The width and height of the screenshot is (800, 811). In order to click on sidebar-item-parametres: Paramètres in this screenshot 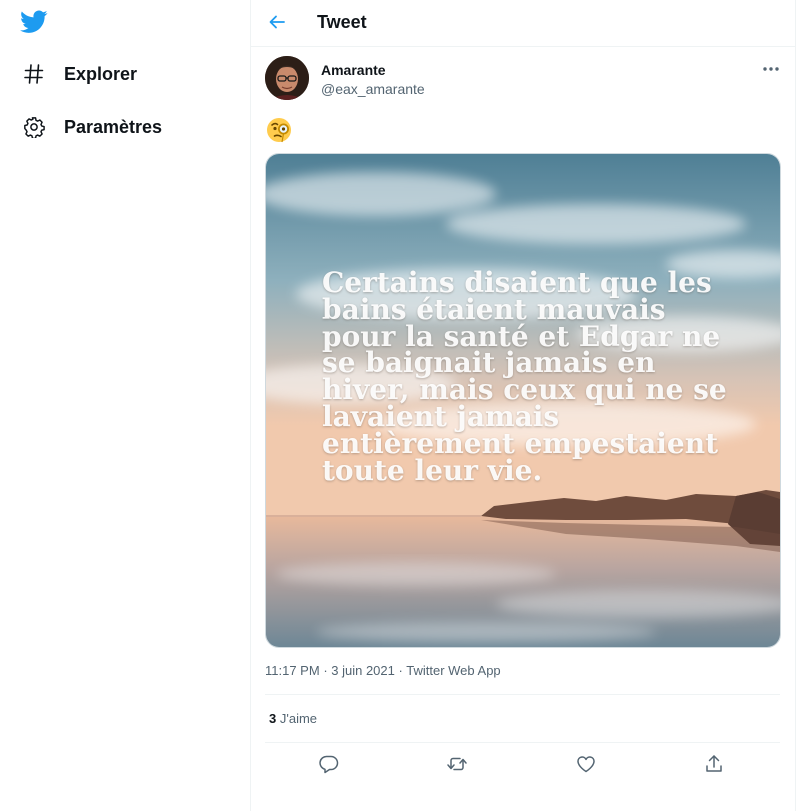, I will do `click(92, 127)`.